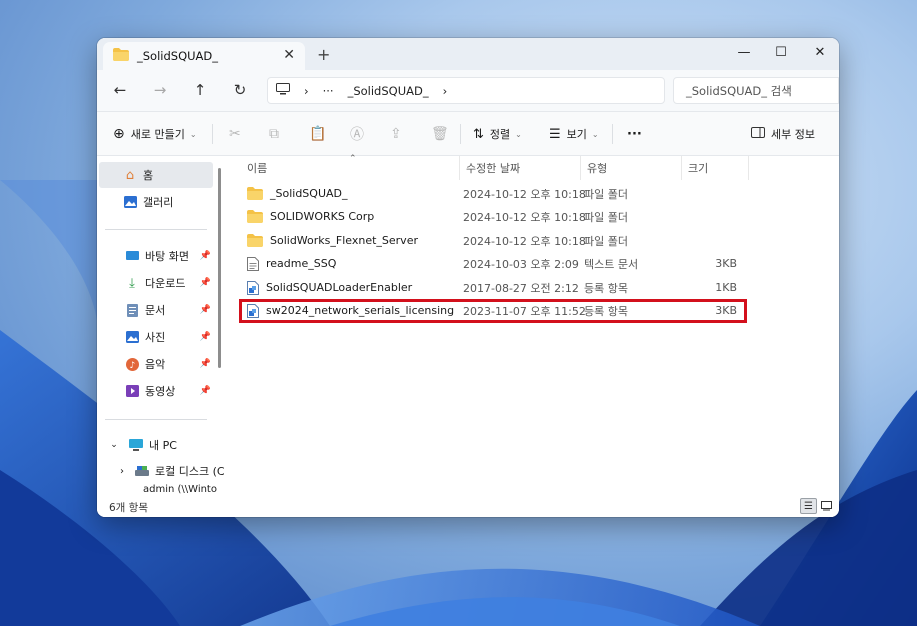 The image size is (917, 626). I want to click on sidebar-item-label: 문서, so click(155, 310).